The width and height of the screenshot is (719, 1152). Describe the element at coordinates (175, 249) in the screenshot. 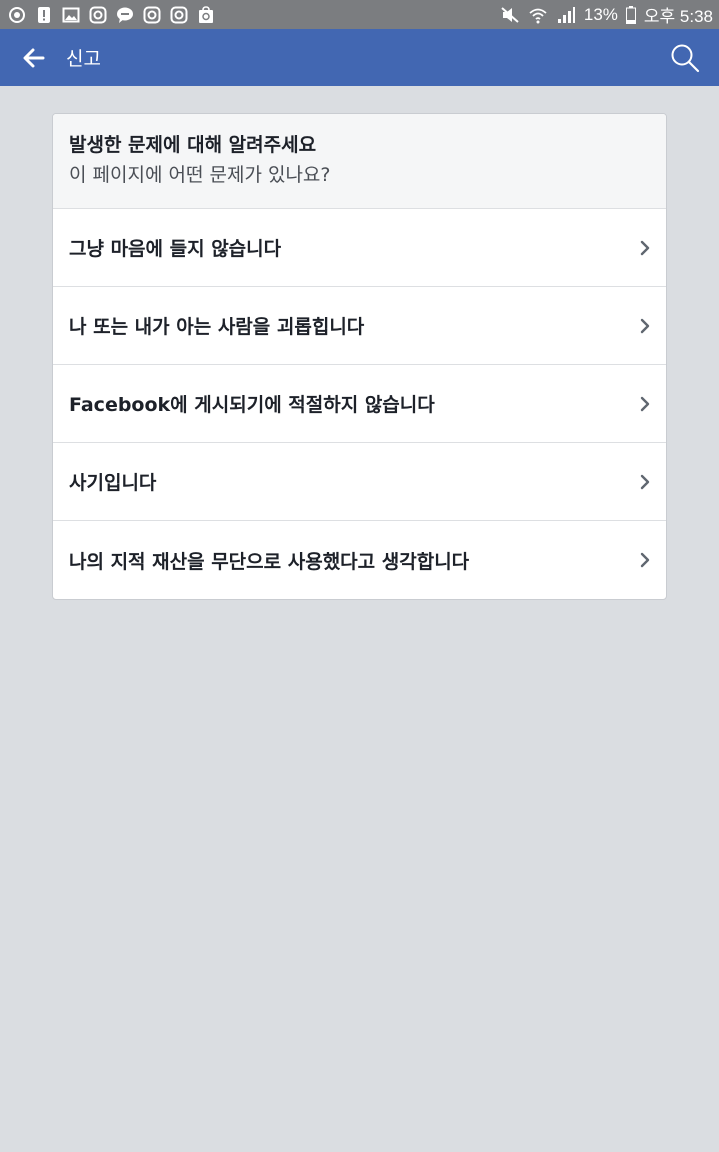

I see `option-label: 그냥 마음에 들지 않습니다` at that location.